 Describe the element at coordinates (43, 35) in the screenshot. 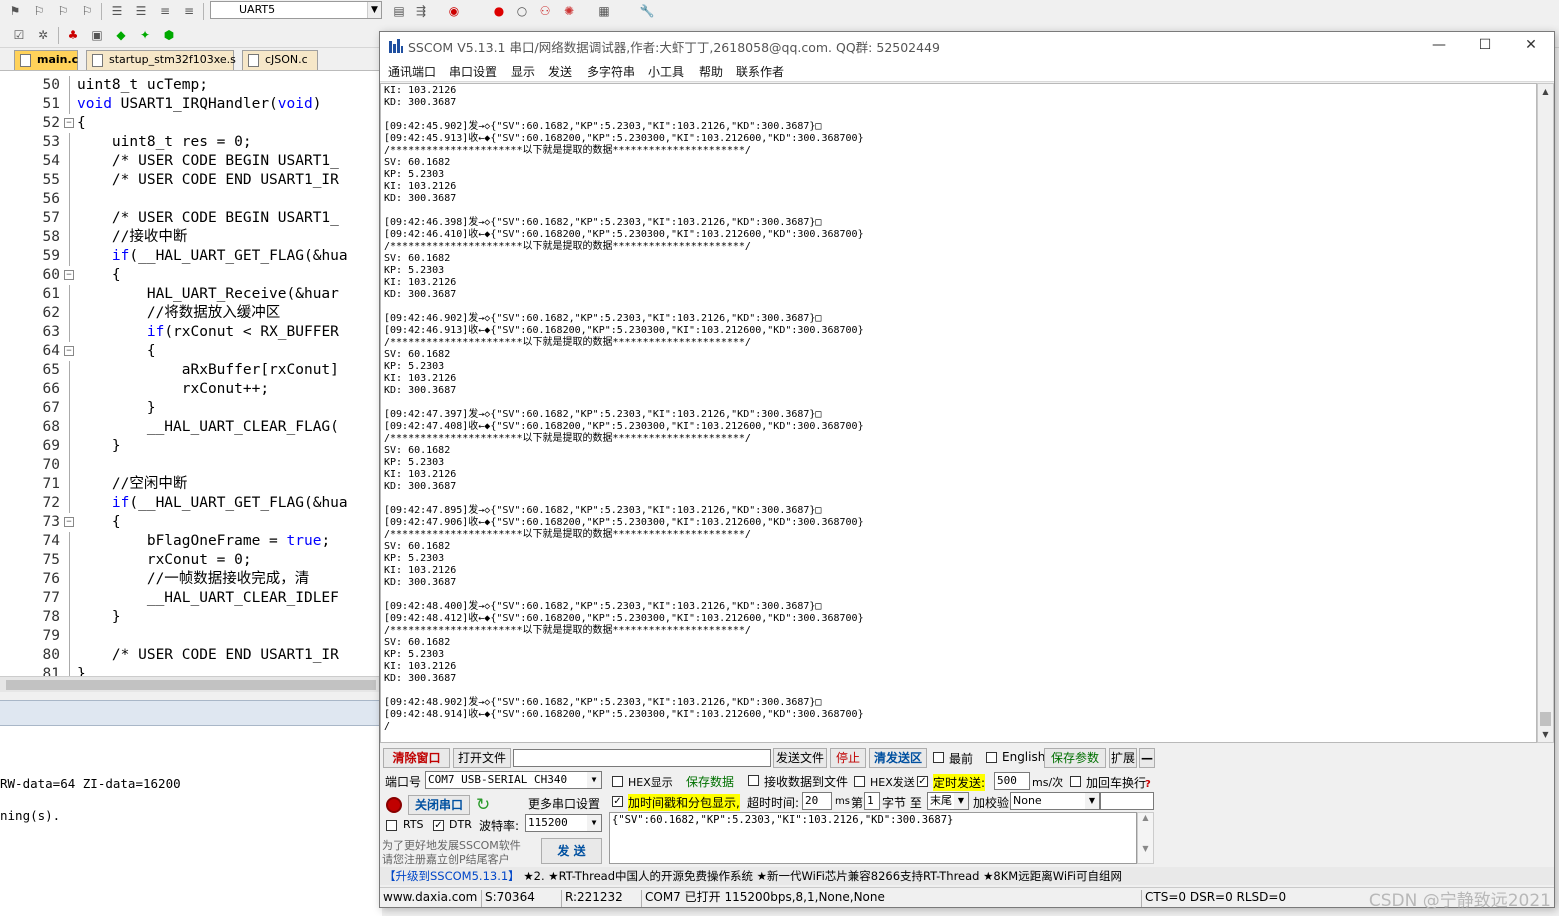

I see `options-icon: ✲` at that location.